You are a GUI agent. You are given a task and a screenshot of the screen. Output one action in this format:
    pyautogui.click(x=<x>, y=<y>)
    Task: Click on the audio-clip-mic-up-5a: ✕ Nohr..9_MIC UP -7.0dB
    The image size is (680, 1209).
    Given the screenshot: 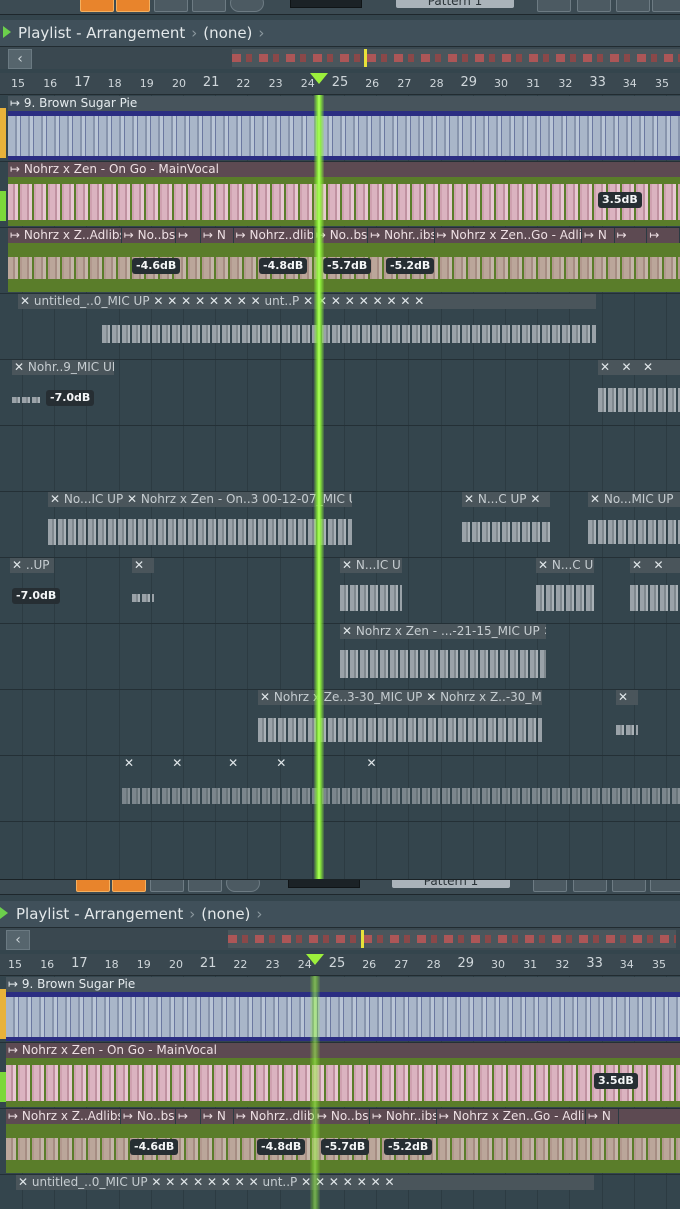 What is the action you would take?
    pyautogui.click(x=63, y=392)
    